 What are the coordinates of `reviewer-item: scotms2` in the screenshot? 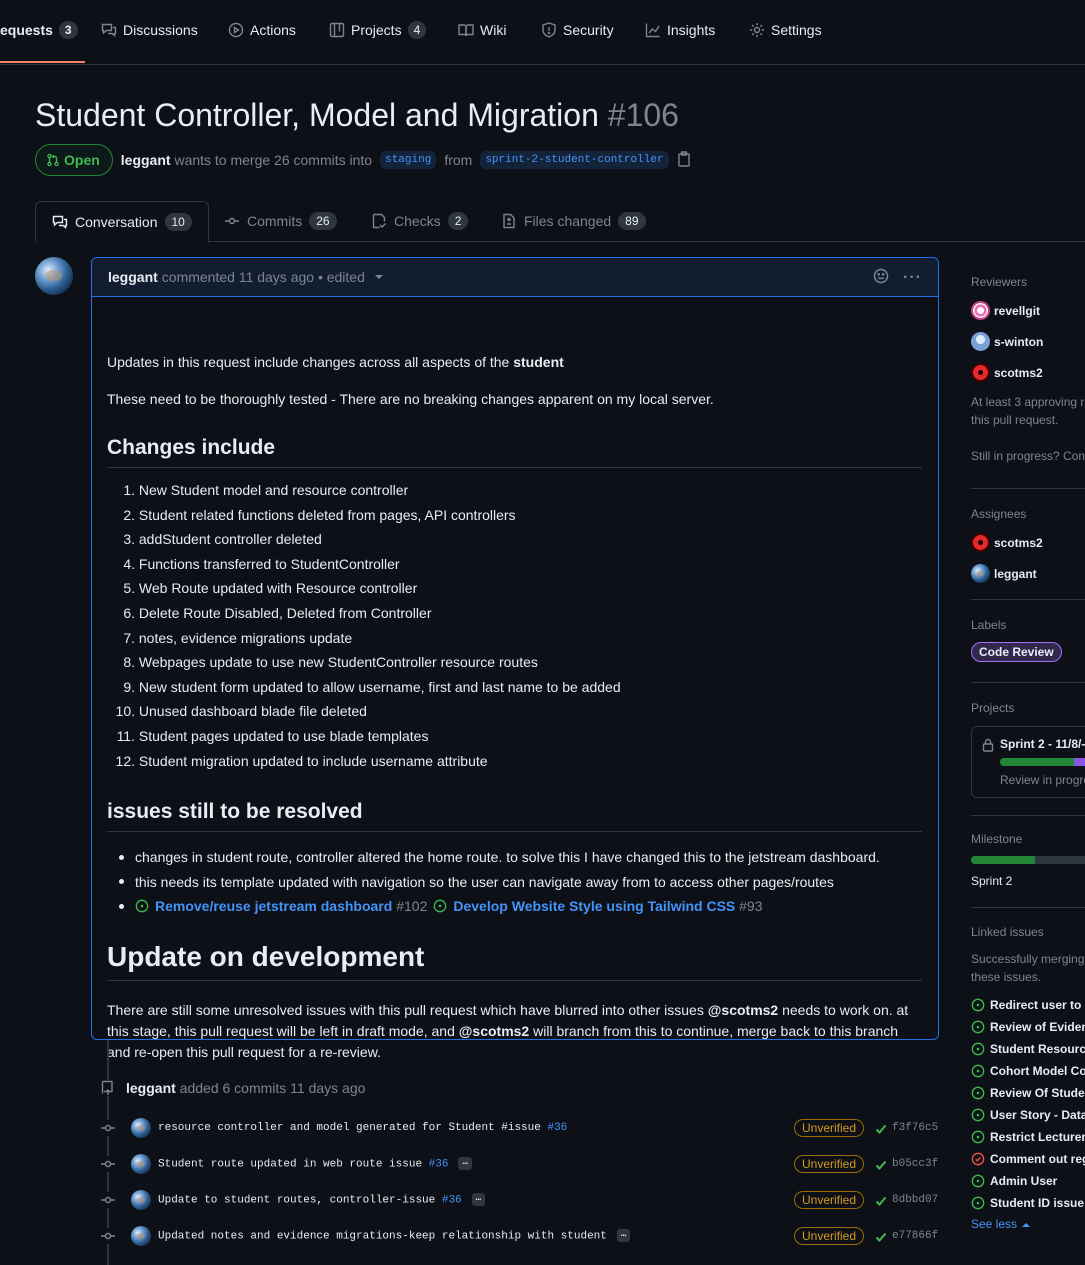 It's located at (1007, 372).